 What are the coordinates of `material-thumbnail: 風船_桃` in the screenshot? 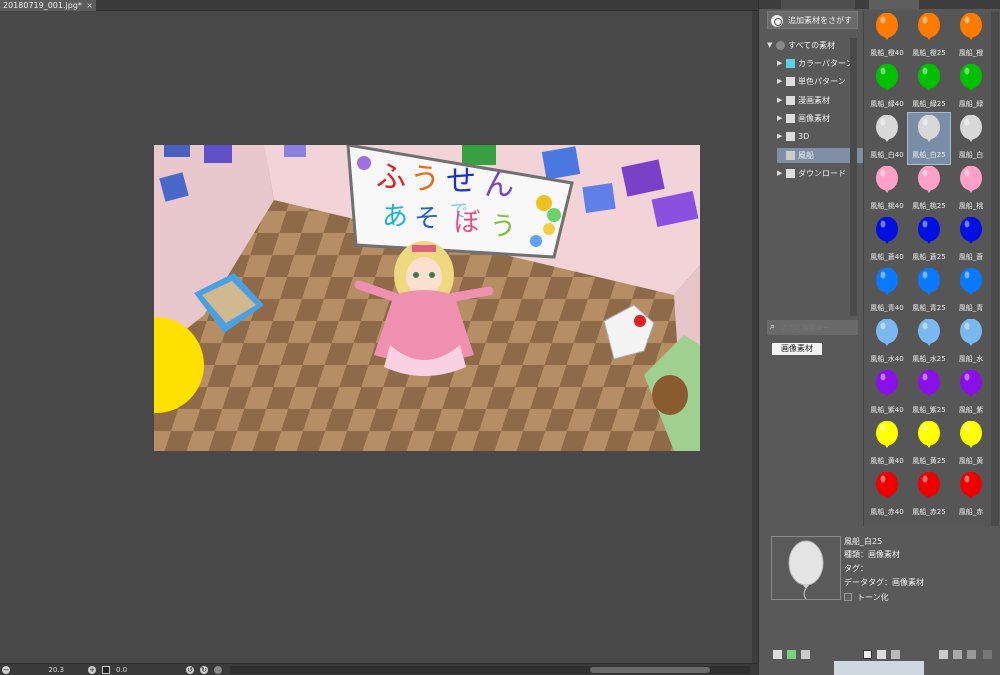 It's located at (970, 189).